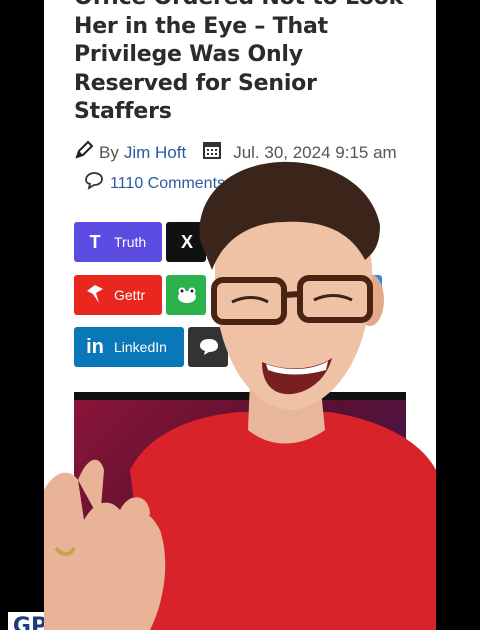 The height and width of the screenshot is (630, 480). What do you see at coordinates (30, 621) in the screenshot?
I see `site-logo: GP` at bounding box center [30, 621].